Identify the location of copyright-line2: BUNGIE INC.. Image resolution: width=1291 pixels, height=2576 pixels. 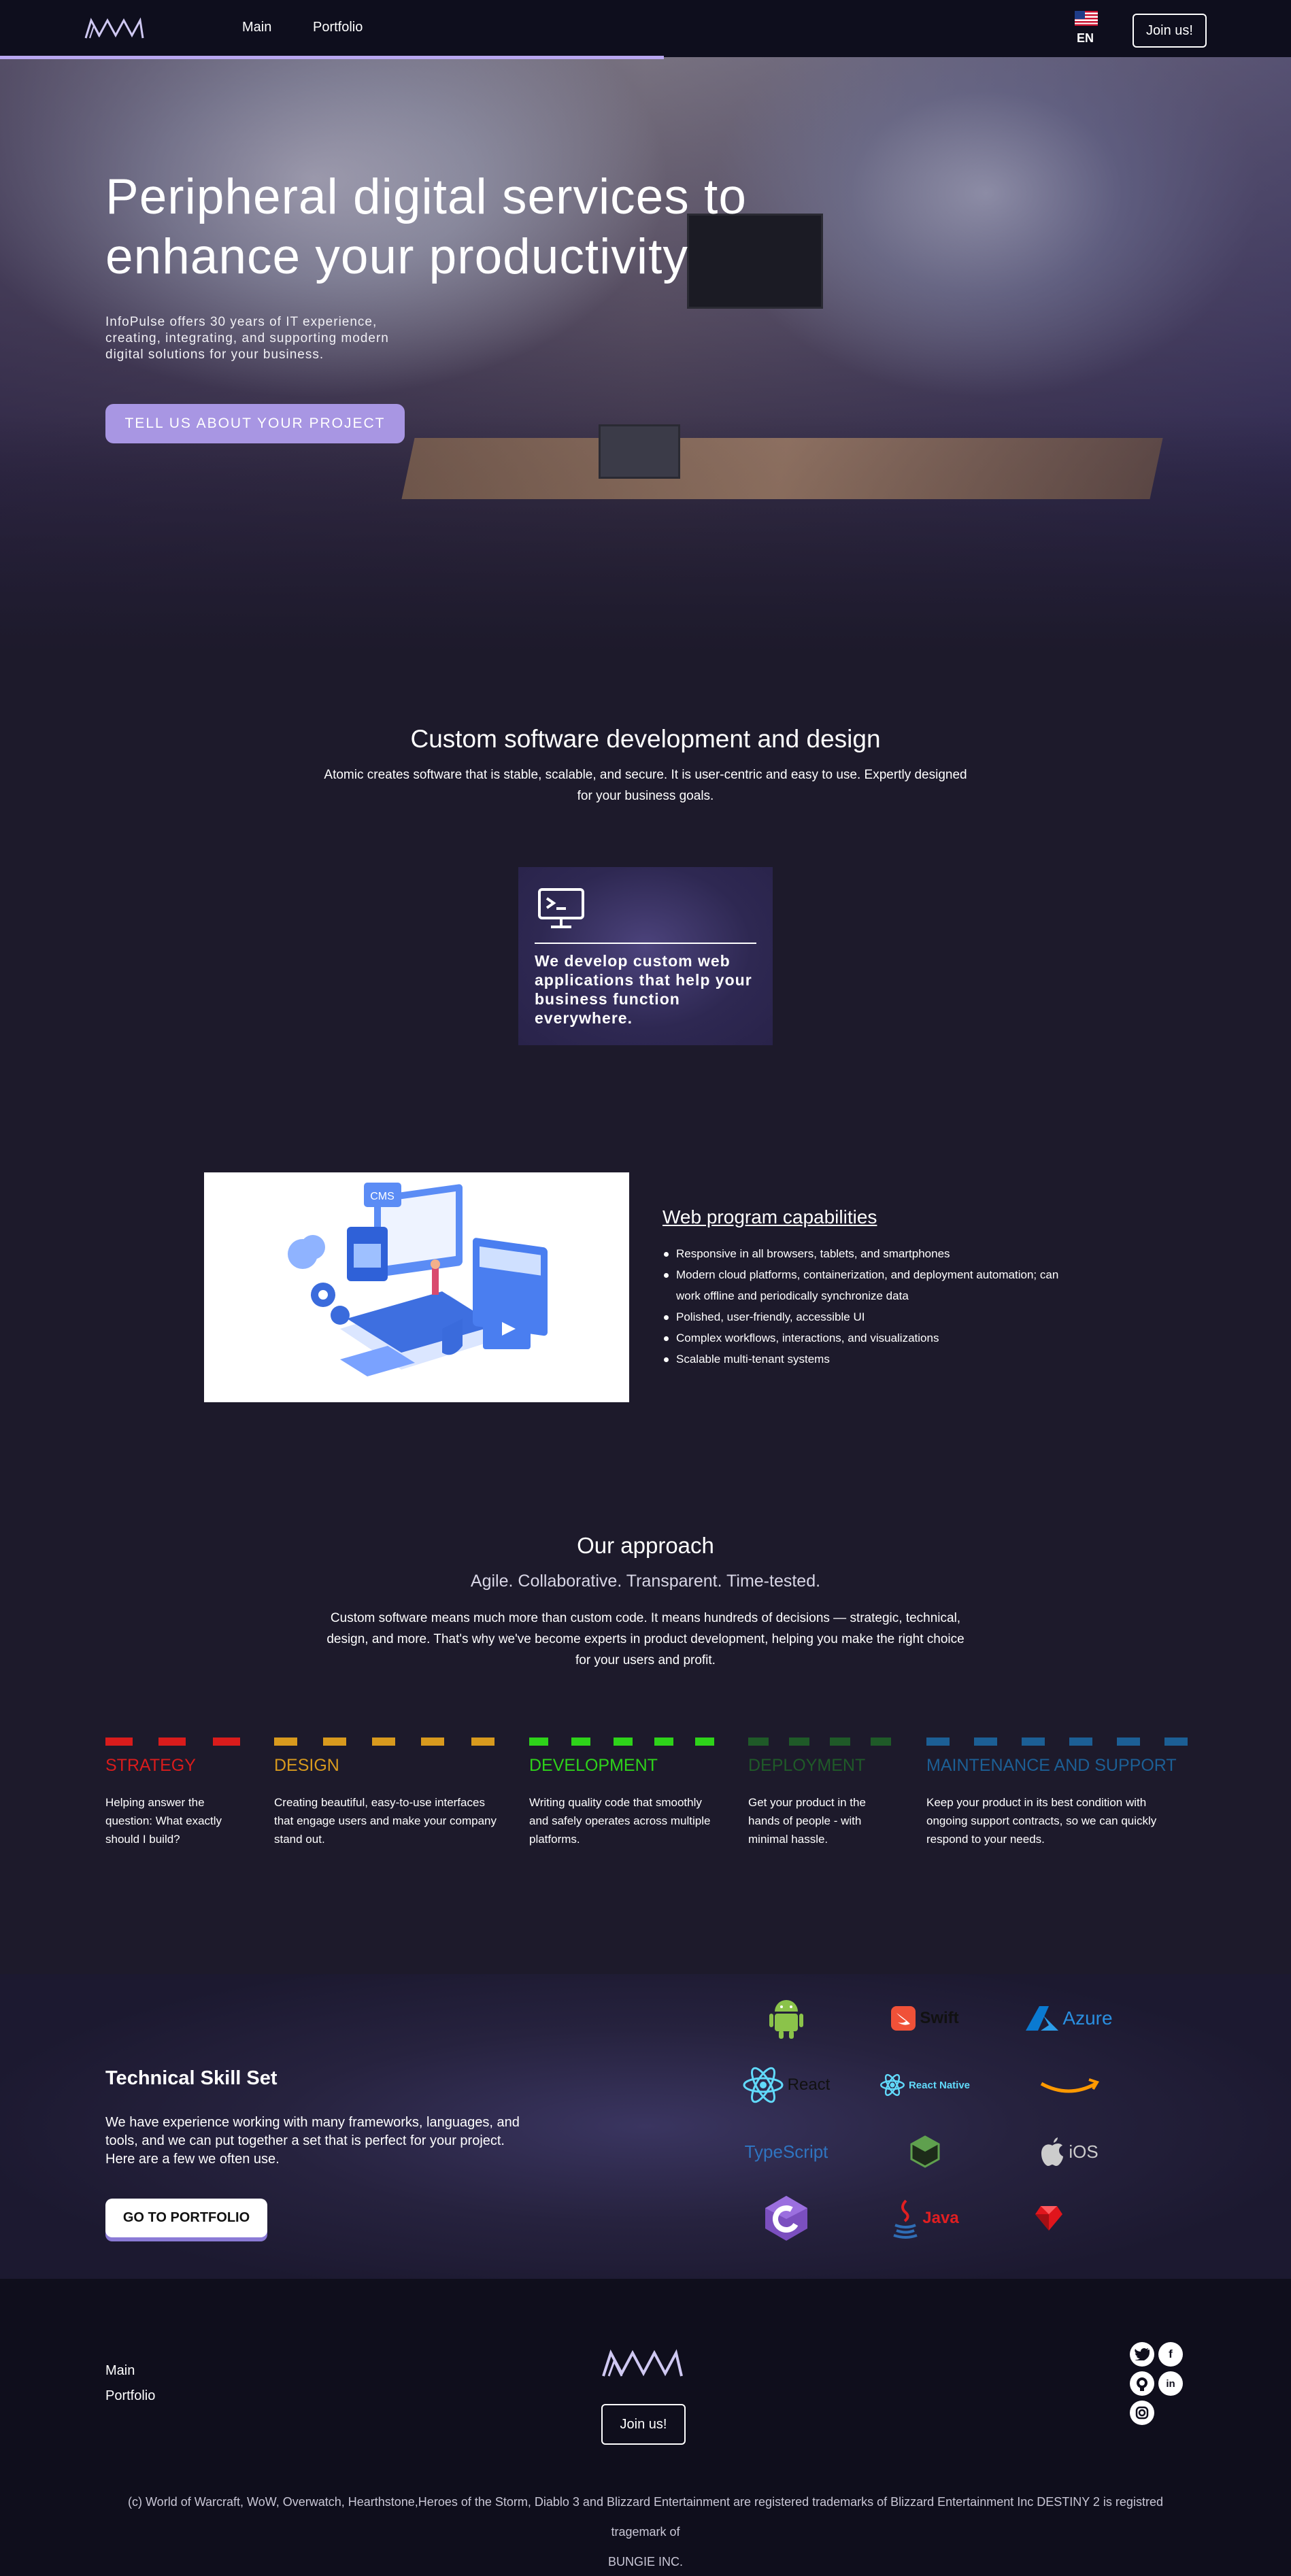
(645, 2562).